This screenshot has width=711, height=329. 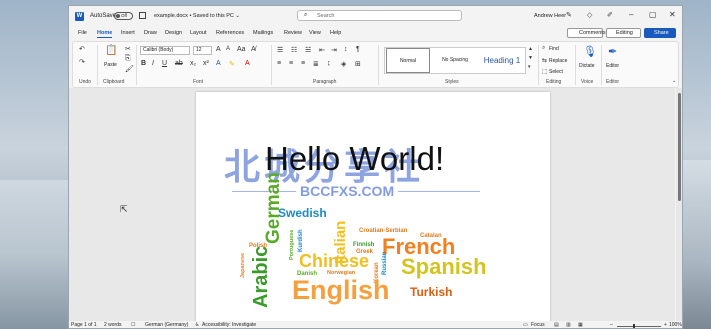 I want to click on page-count: Page 1 of 1, so click(x=84, y=325).